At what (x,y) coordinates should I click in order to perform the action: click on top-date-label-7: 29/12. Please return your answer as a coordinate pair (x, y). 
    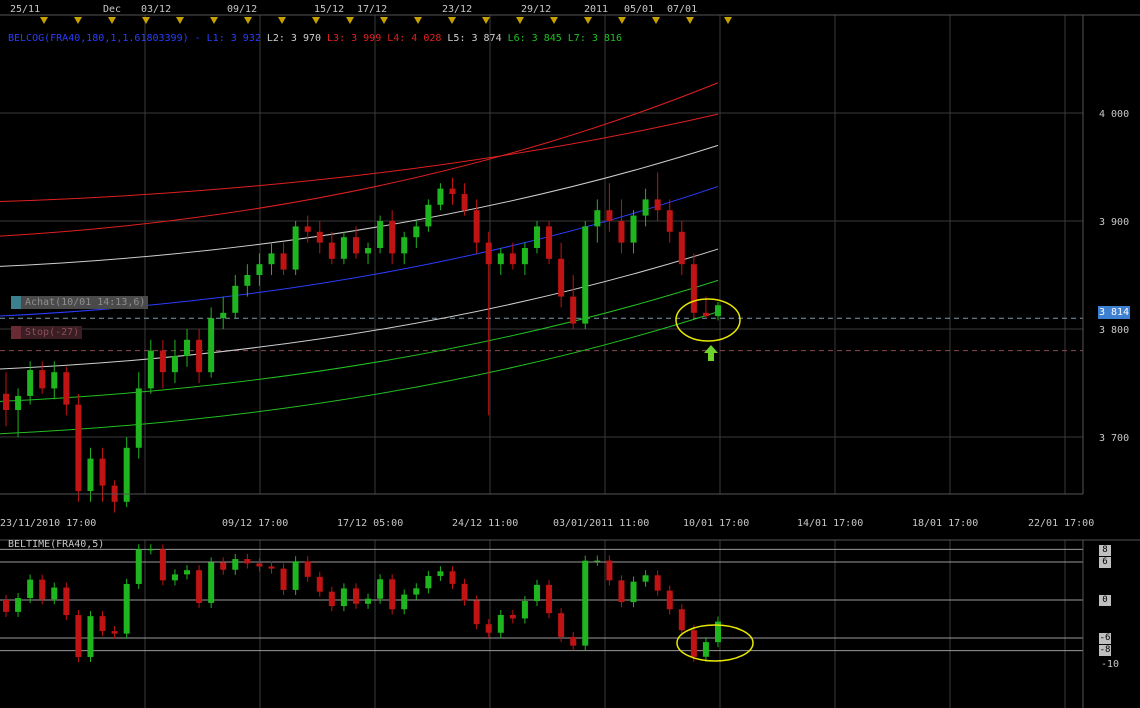
    Looking at the image, I should click on (536, 9).